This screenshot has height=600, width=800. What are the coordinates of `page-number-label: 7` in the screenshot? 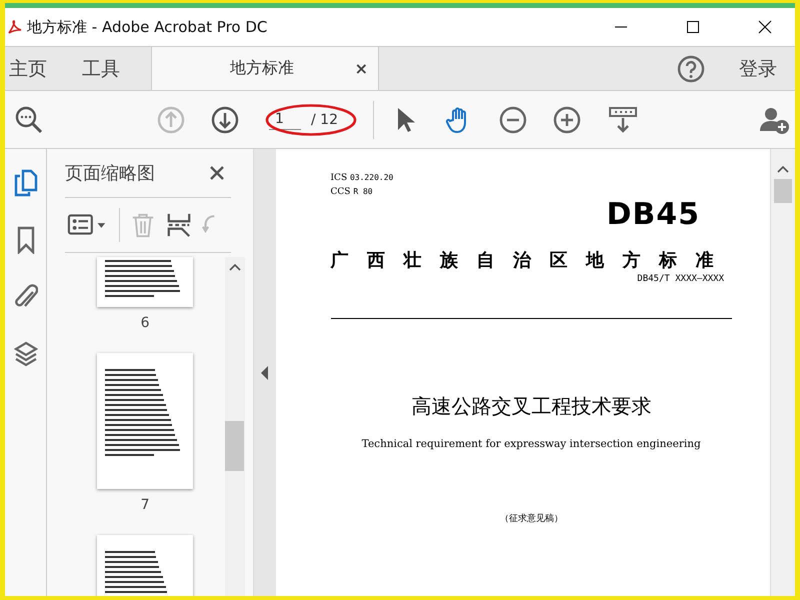 It's located at (145, 505).